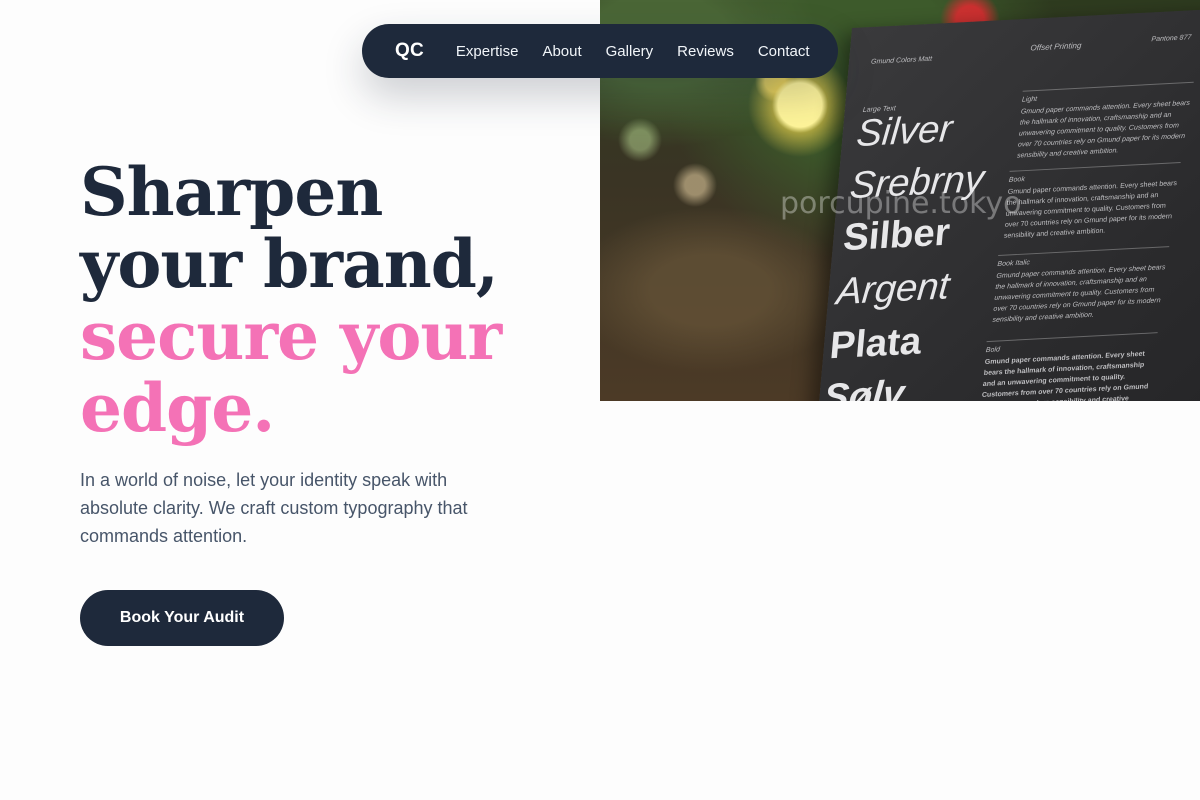 This screenshot has width=1200, height=800. I want to click on card-header-right: Pantone 877, so click(1171, 39).